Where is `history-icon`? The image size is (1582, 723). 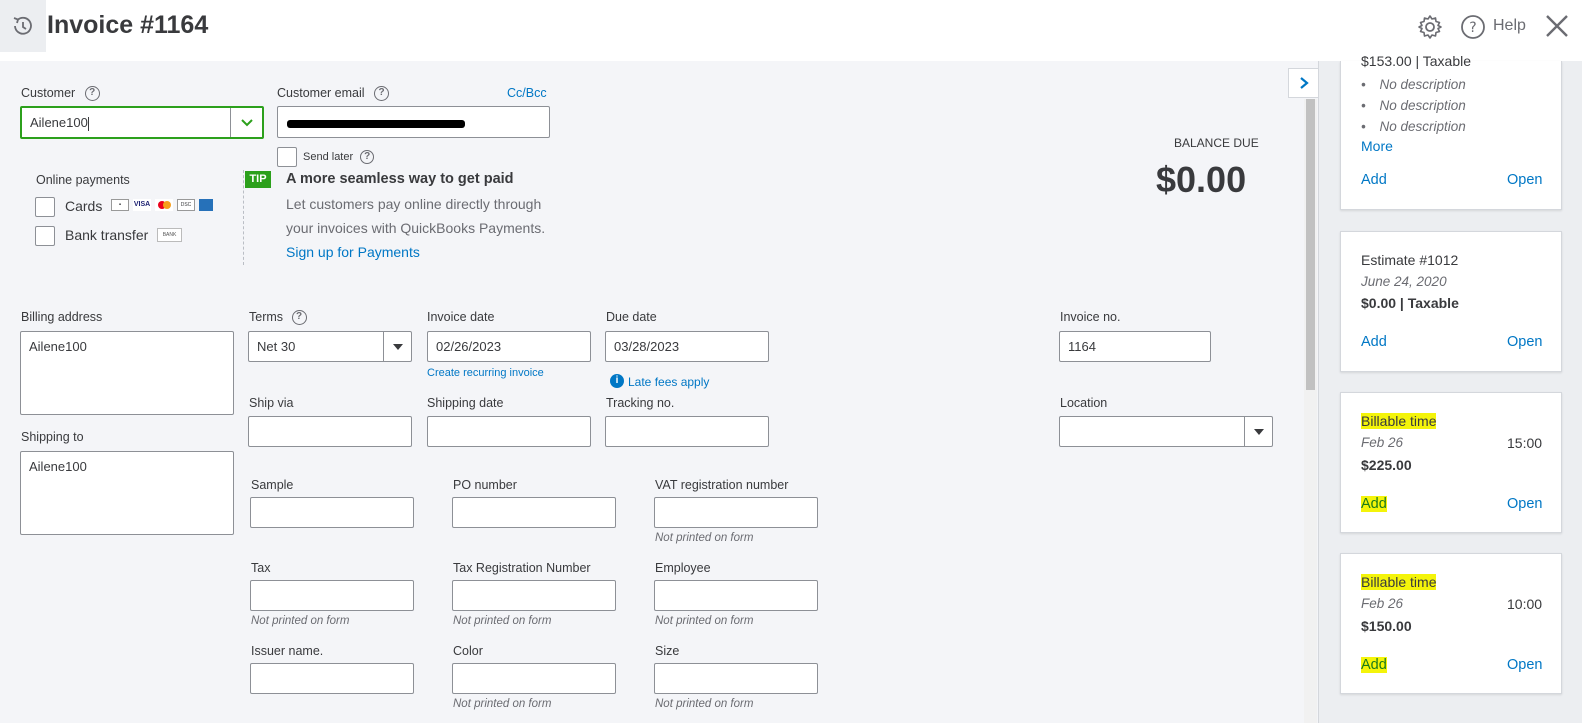 history-icon is located at coordinates (22, 25).